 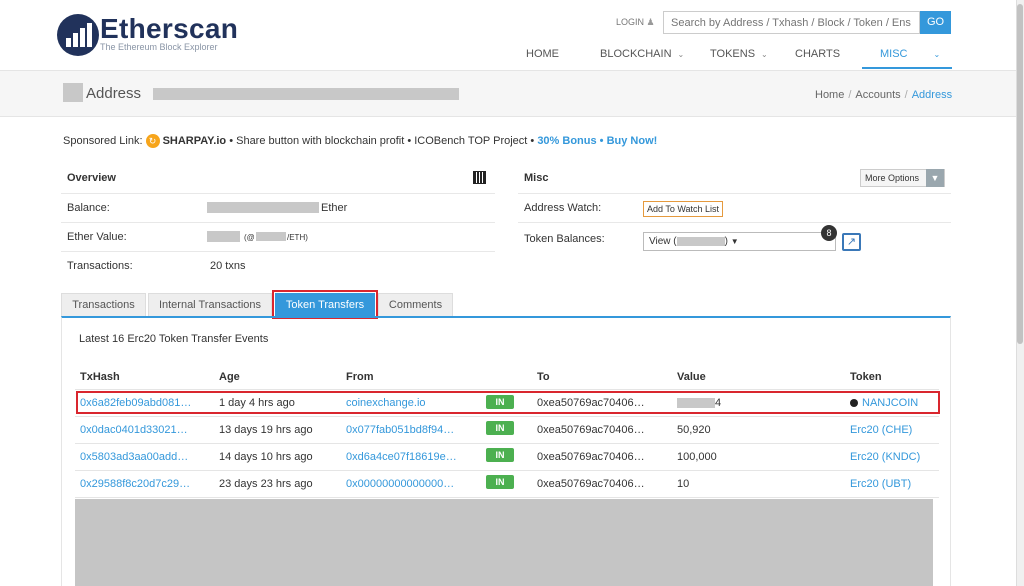 I want to click on logo-tagline: The Ethereum Block Explorer, so click(x=159, y=47).